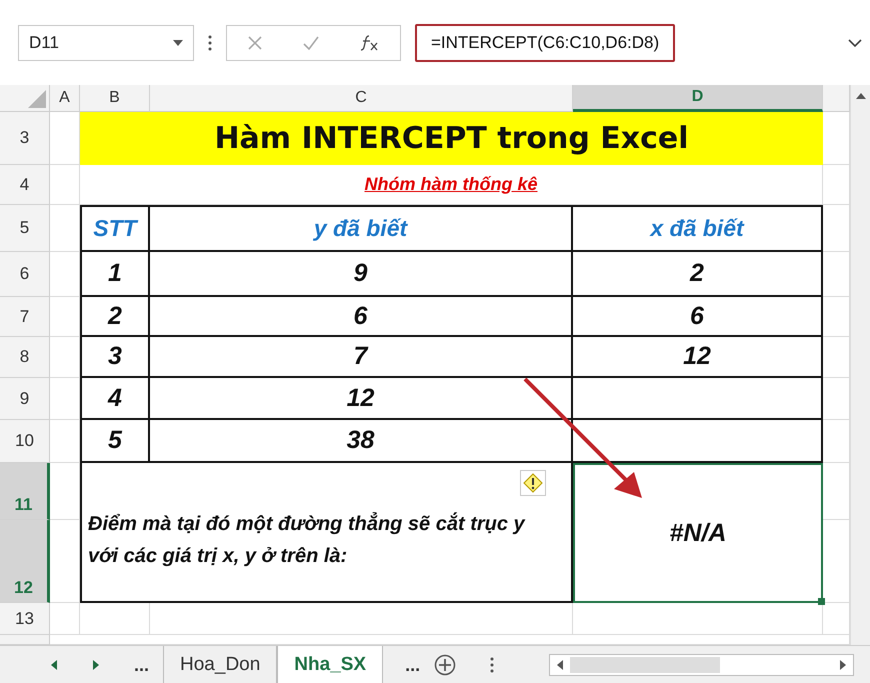  Describe the element at coordinates (361, 98) in the screenshot. I see `column-header: C` at that location.